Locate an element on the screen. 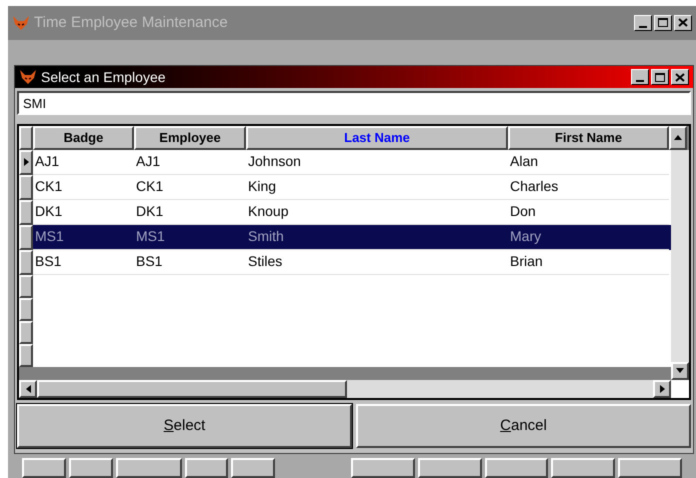  horizontal-scrollbar is located at coordinates (345, 389).